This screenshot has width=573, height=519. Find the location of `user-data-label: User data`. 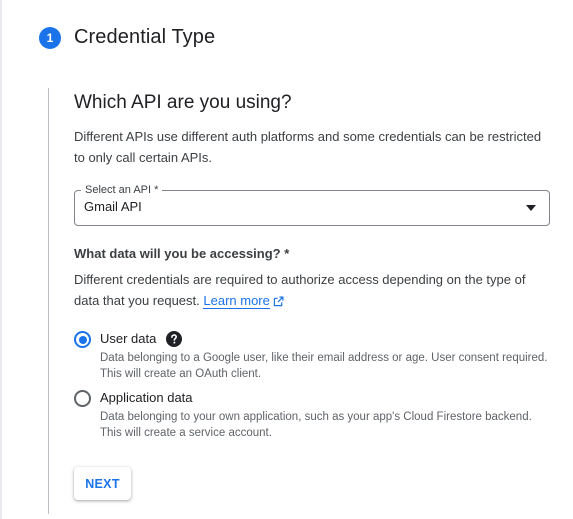

user-data-label: User data is located at coordinates (128, 338).